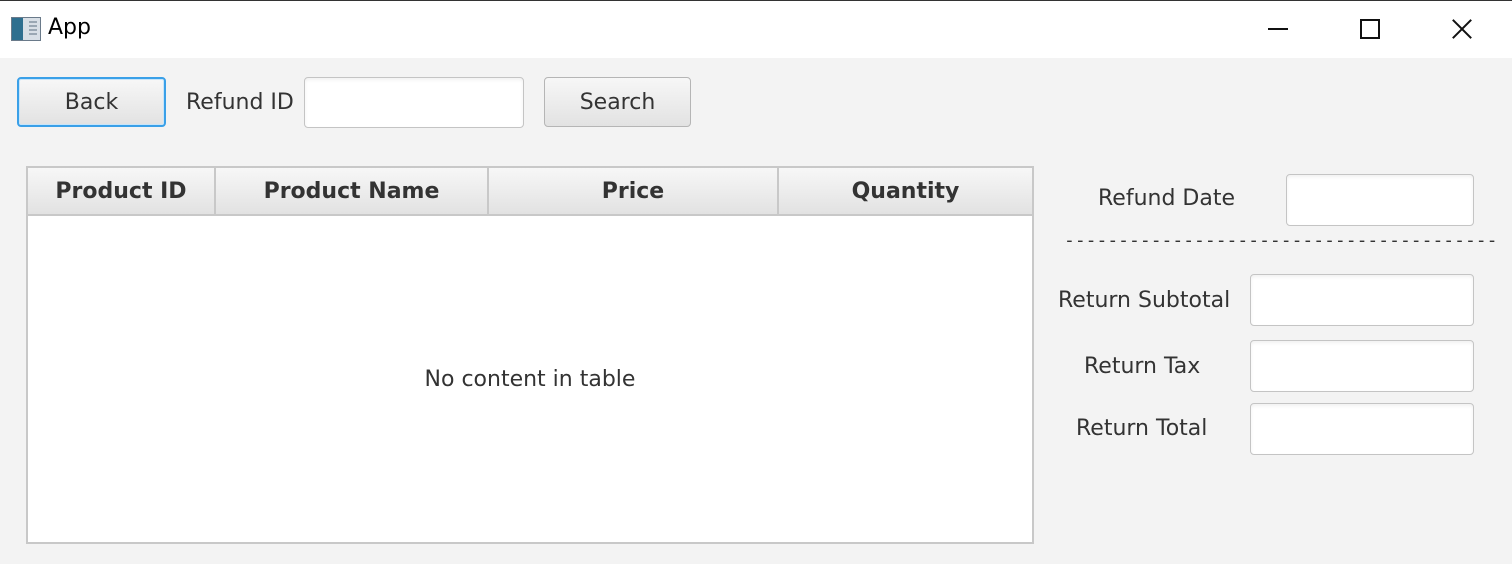 The image size is (1512, 564). I want to click on return-total-label: Return Total, so click(1142, 428).